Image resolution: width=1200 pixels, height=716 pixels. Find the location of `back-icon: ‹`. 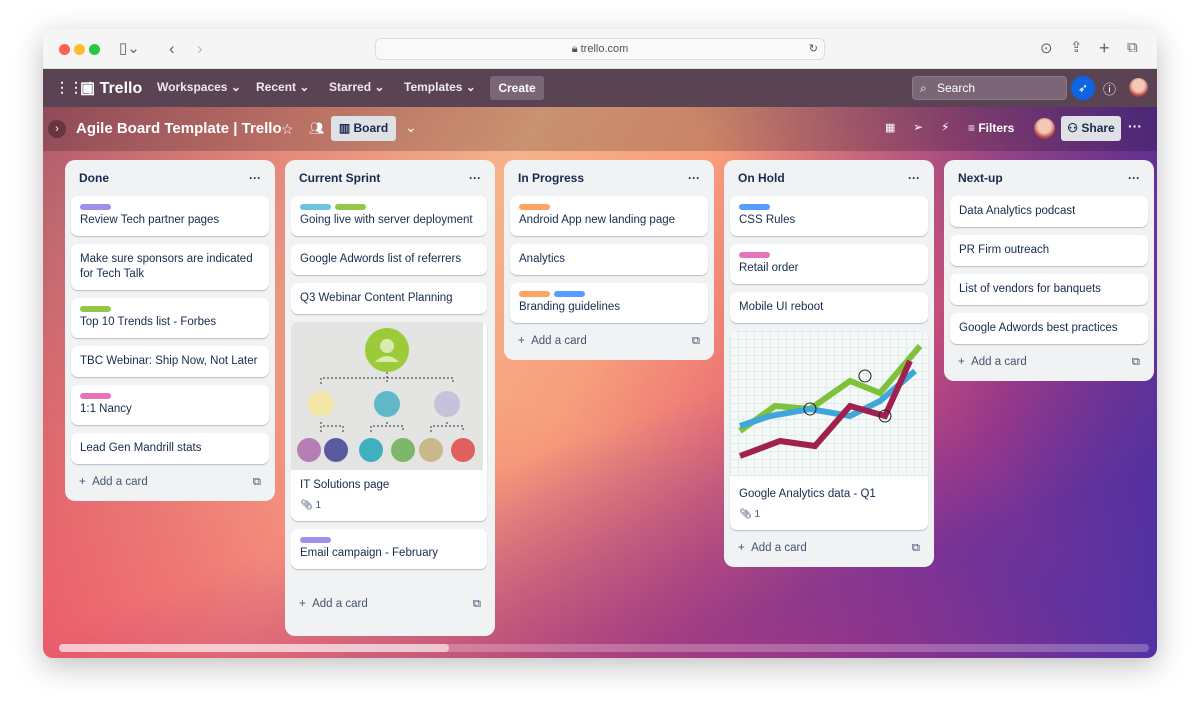

back-icon: ‹ is located at coordinates (172, 48).